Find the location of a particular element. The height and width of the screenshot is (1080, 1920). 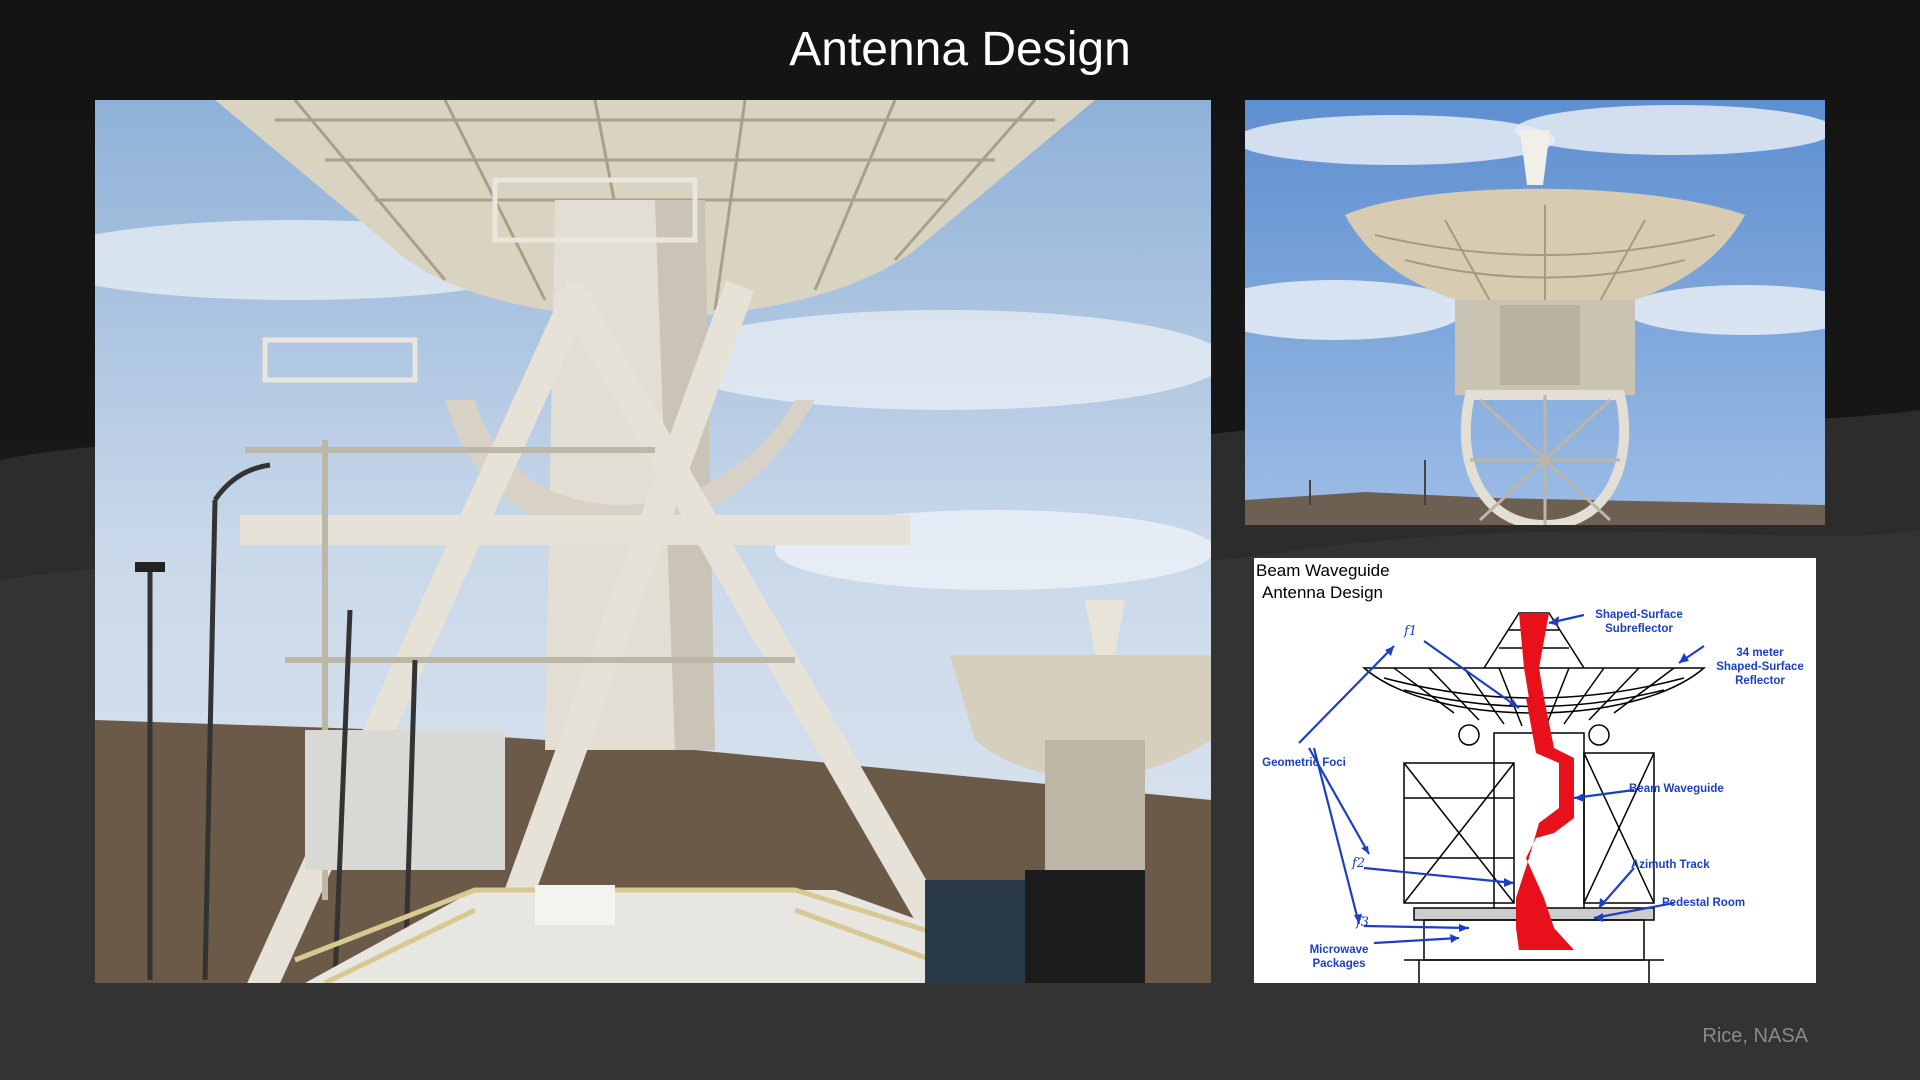

pedestal-room-label: Pedestal Room is located at coordinates (1704, 903).